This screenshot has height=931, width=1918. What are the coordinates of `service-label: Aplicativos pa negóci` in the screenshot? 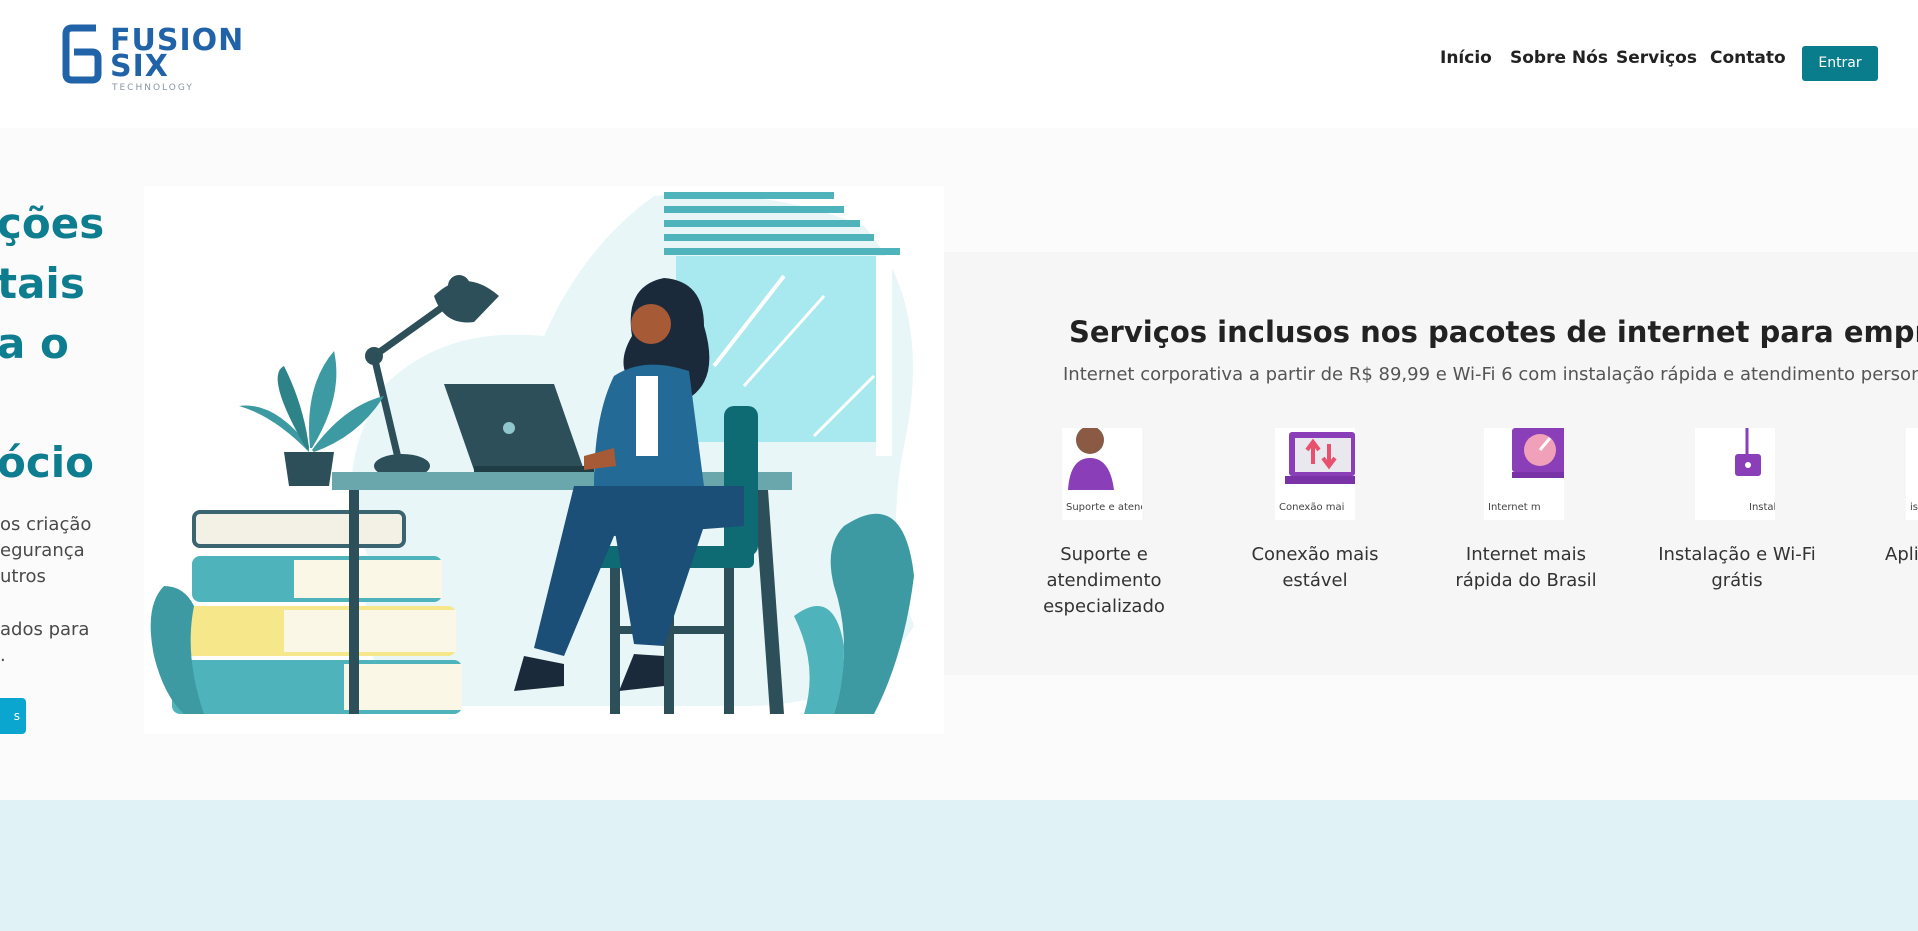 It's located at (1901, 554).